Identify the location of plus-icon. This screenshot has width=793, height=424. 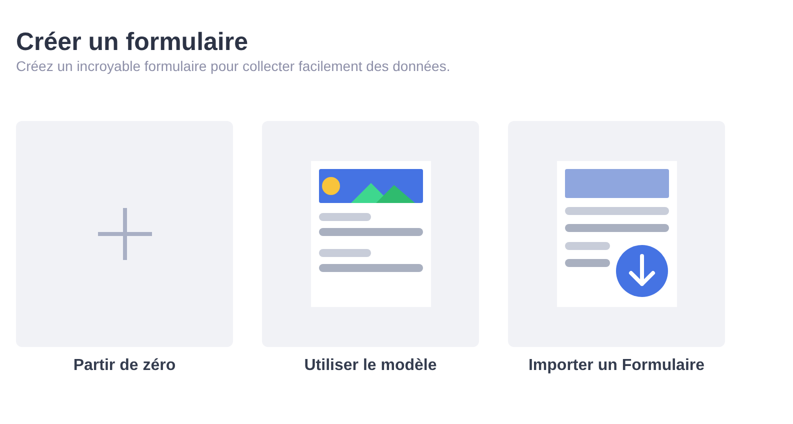
(125, 234).